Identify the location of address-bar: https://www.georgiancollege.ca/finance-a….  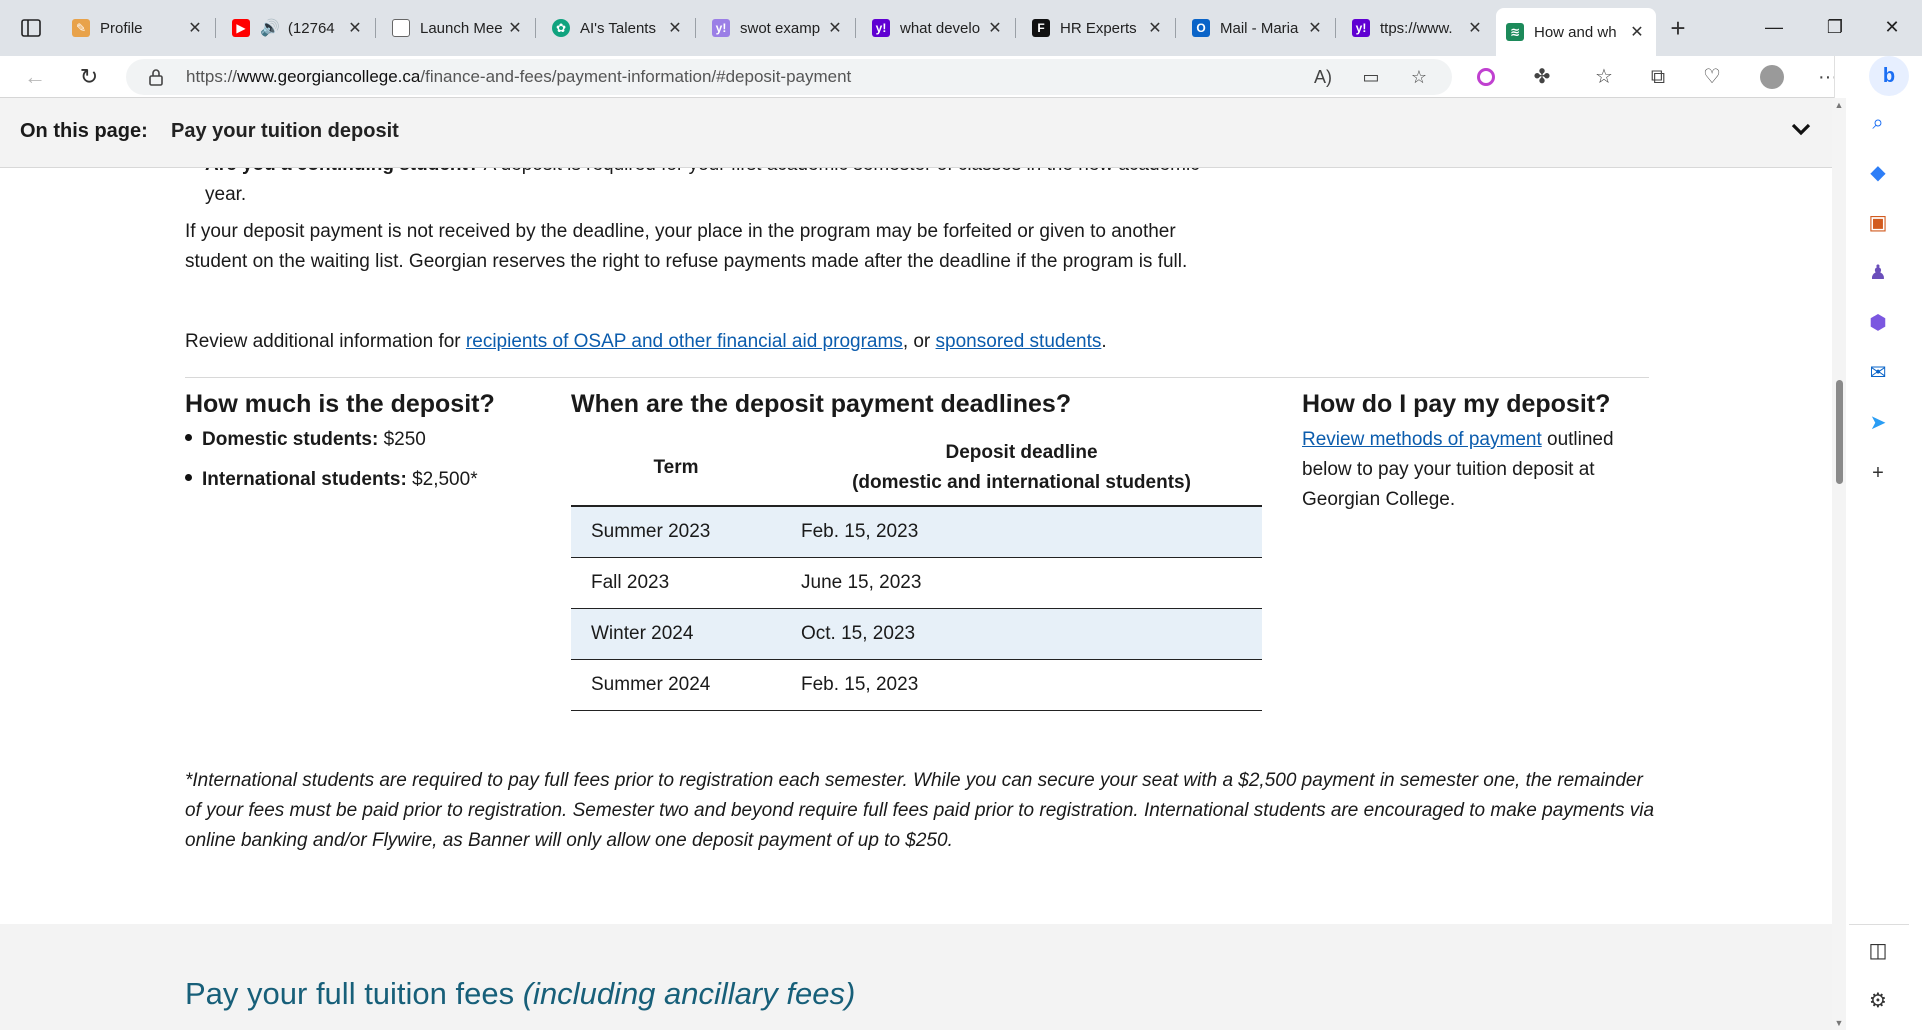
(789, 77).